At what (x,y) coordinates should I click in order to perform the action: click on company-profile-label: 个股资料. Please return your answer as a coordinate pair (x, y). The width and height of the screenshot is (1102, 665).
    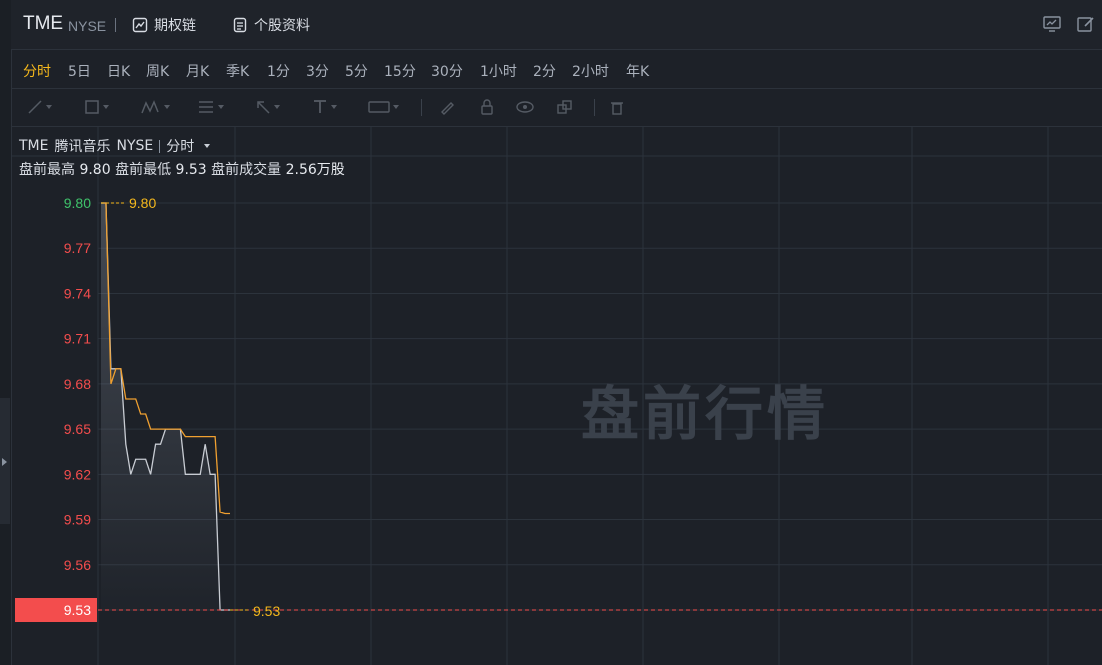
    Looking at the image, I should click on (282, 26).